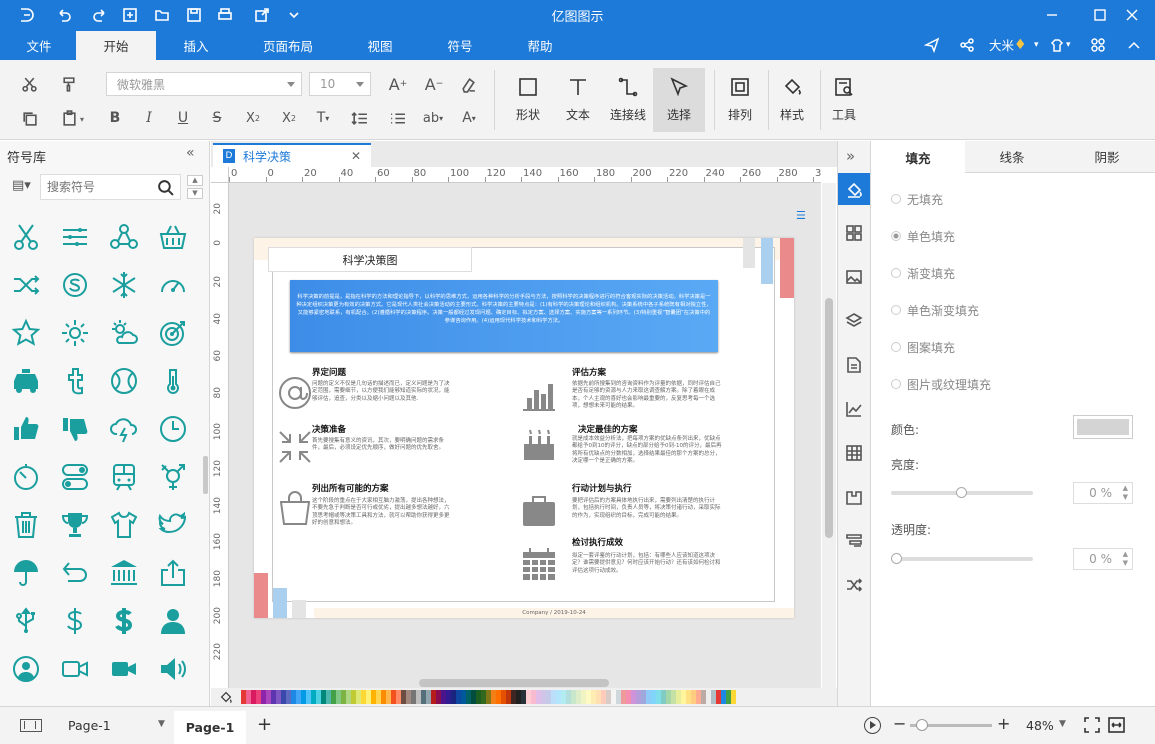 This screenshot has height=744, width=1155. Describe the element at coordinates (190, 153) in the screenshot. I see `collapse-panel-icon: «` at that location.